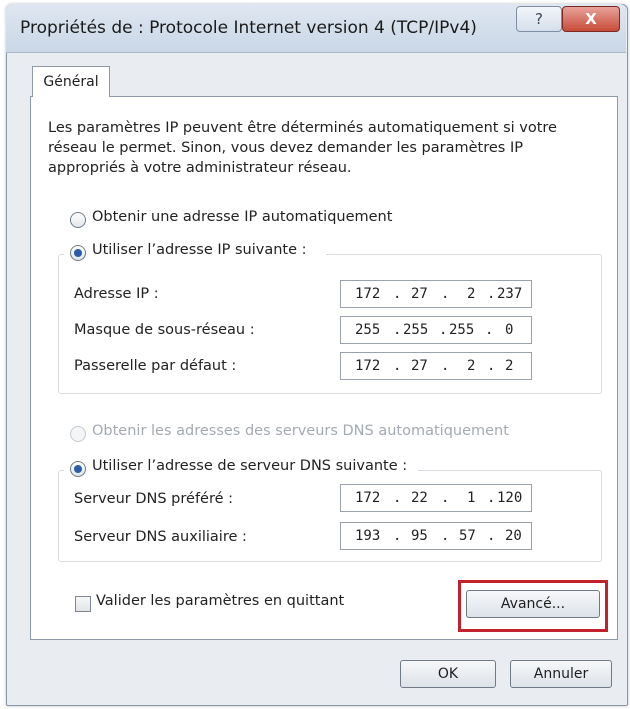  Describe the element at coordinates (368, 536) in the screenshot. I see `octet: 193` at that location.